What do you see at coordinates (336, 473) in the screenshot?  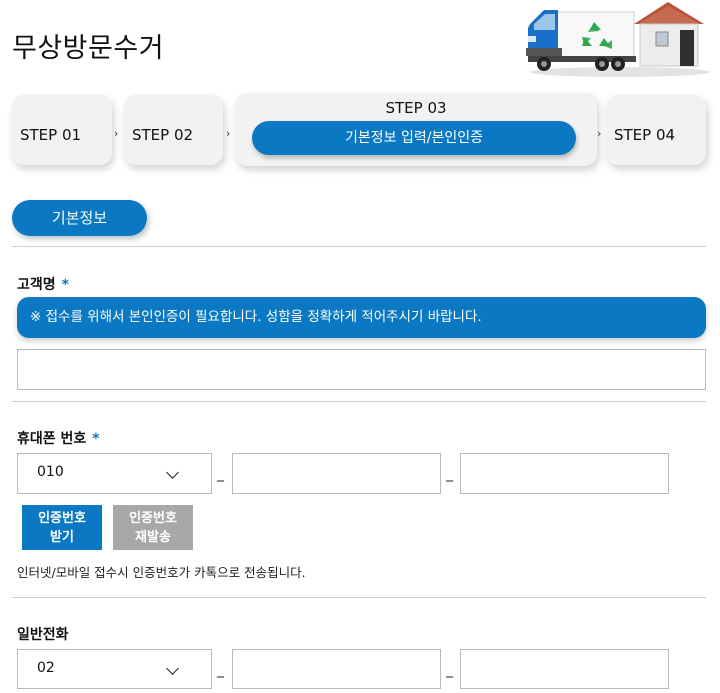 I see `mobile-middle-input` at bounding box center [336, 473].